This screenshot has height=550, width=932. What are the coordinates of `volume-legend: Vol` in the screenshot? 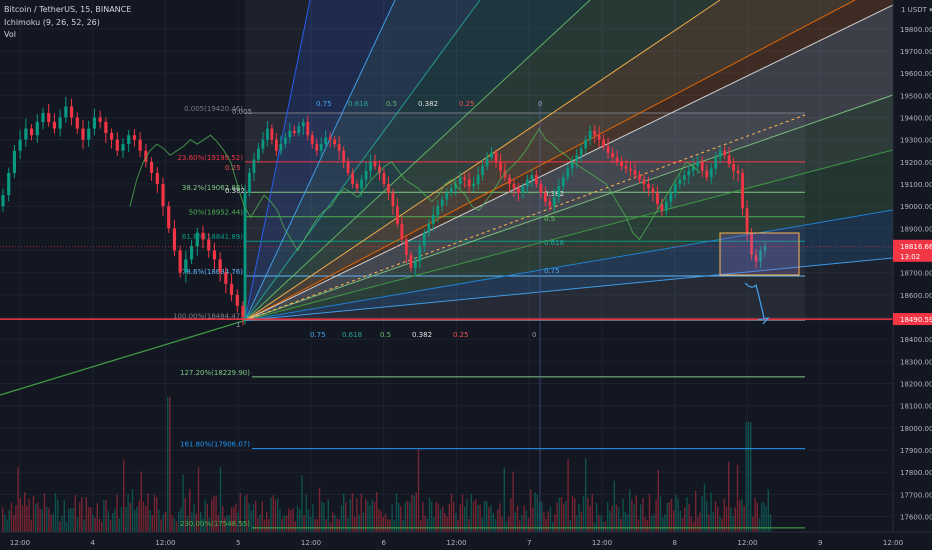 It's located at (10, 34).